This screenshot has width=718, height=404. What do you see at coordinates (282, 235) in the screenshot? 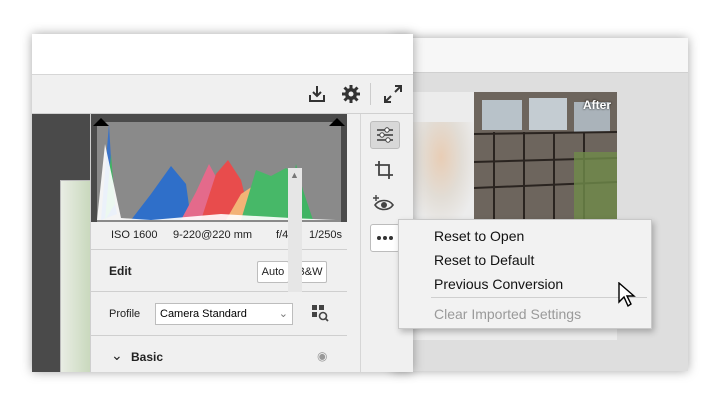
I see `aperture-value: f/4` at bounding box center [282, 235].